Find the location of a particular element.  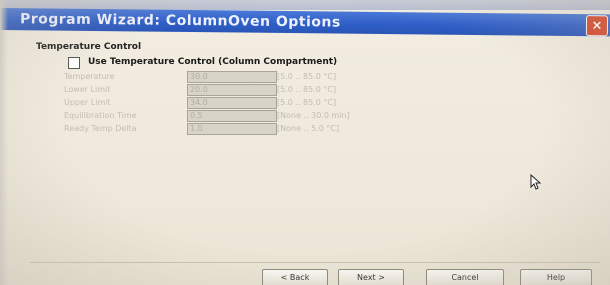

equilibration-time-range: [None .. 30.0 min] is located at coordinates (313, 115).